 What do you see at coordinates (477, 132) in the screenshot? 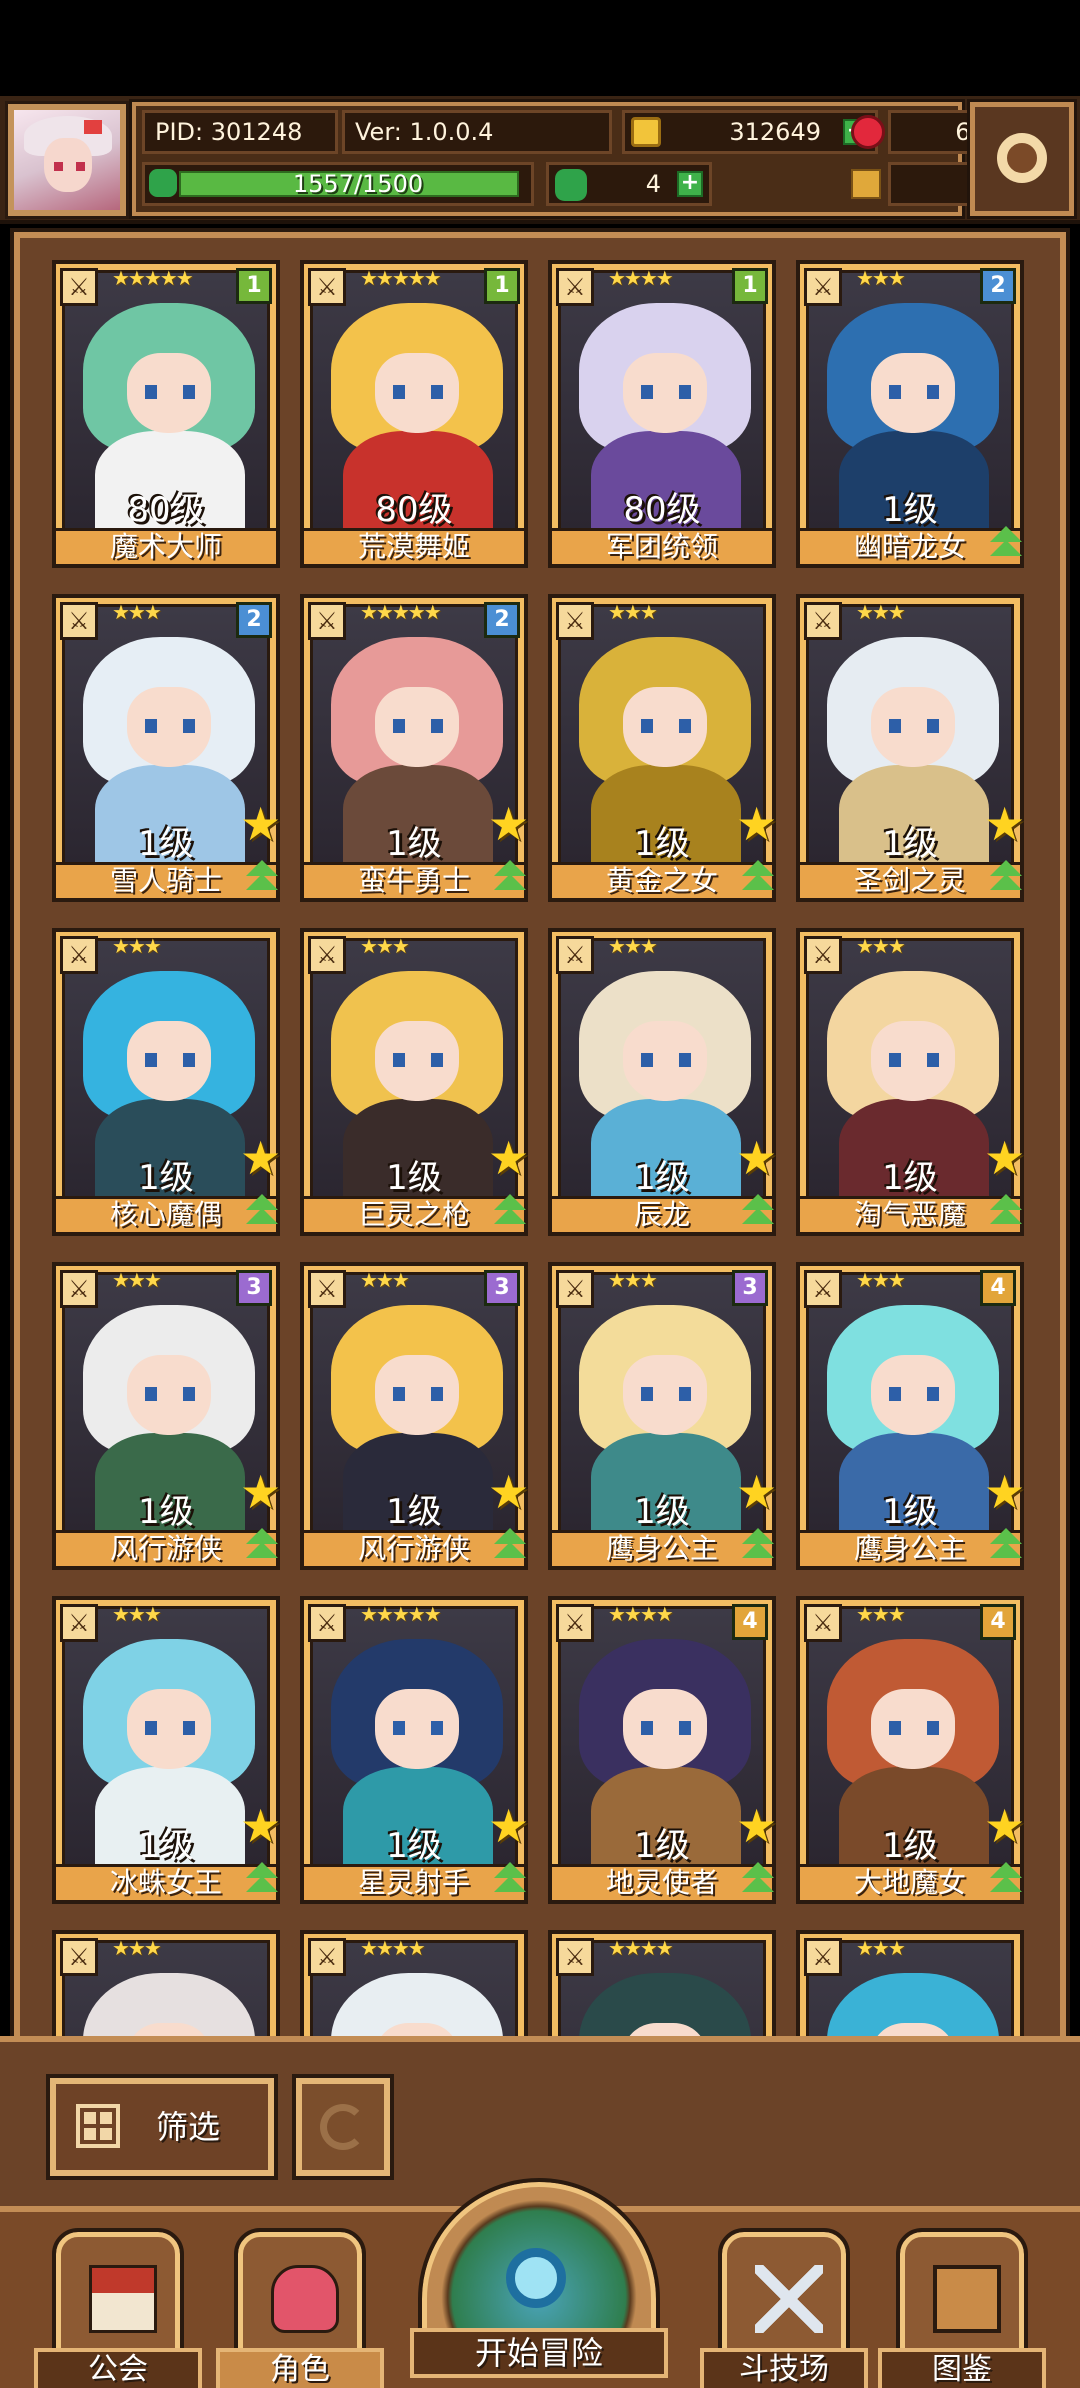
I see `game-version: Ver: 1.0.0.4` at bounding box center [477, 132].